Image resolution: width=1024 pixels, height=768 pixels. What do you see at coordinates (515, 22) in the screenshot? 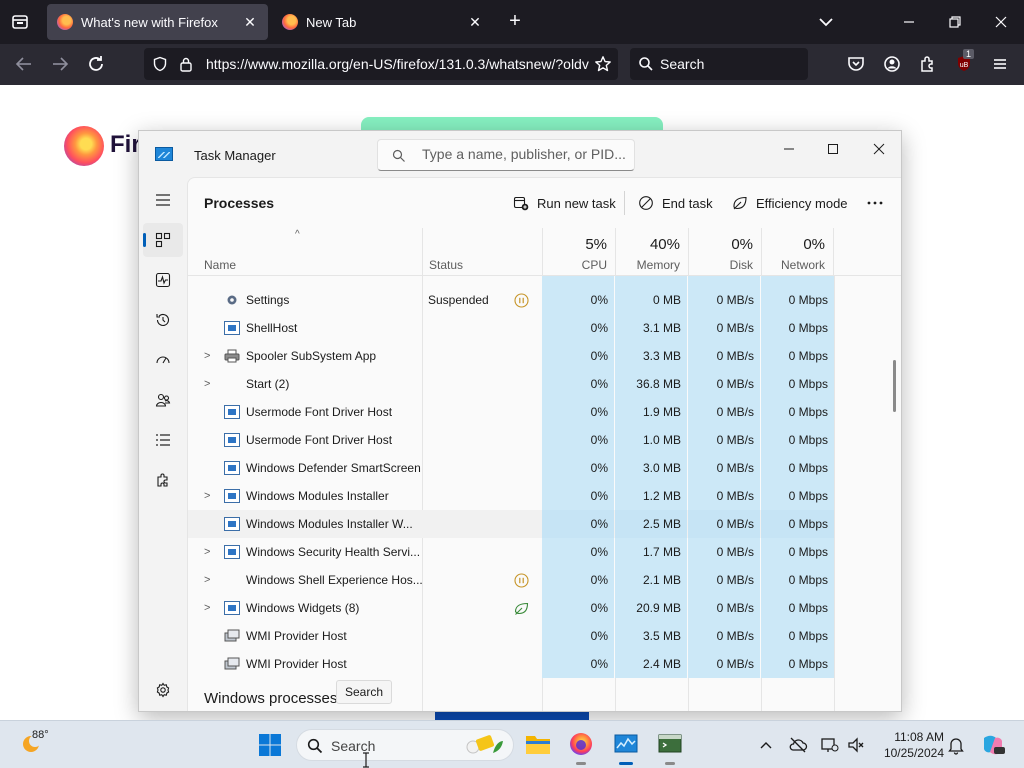
I see `new-tab-button: +` at bounding box center [515, 22].